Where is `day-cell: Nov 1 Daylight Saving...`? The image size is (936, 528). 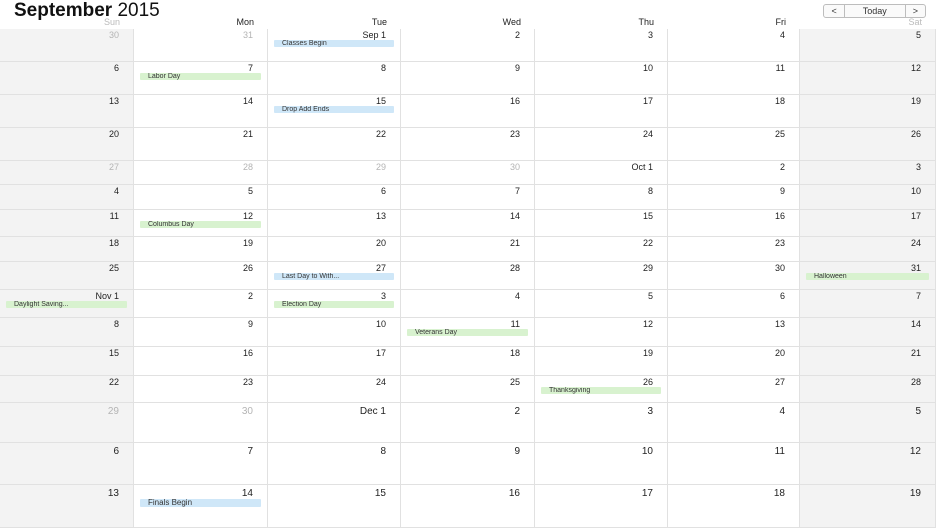 day-cell: Nov 1 Daylight Saving... is located at coordinates (67, 304).